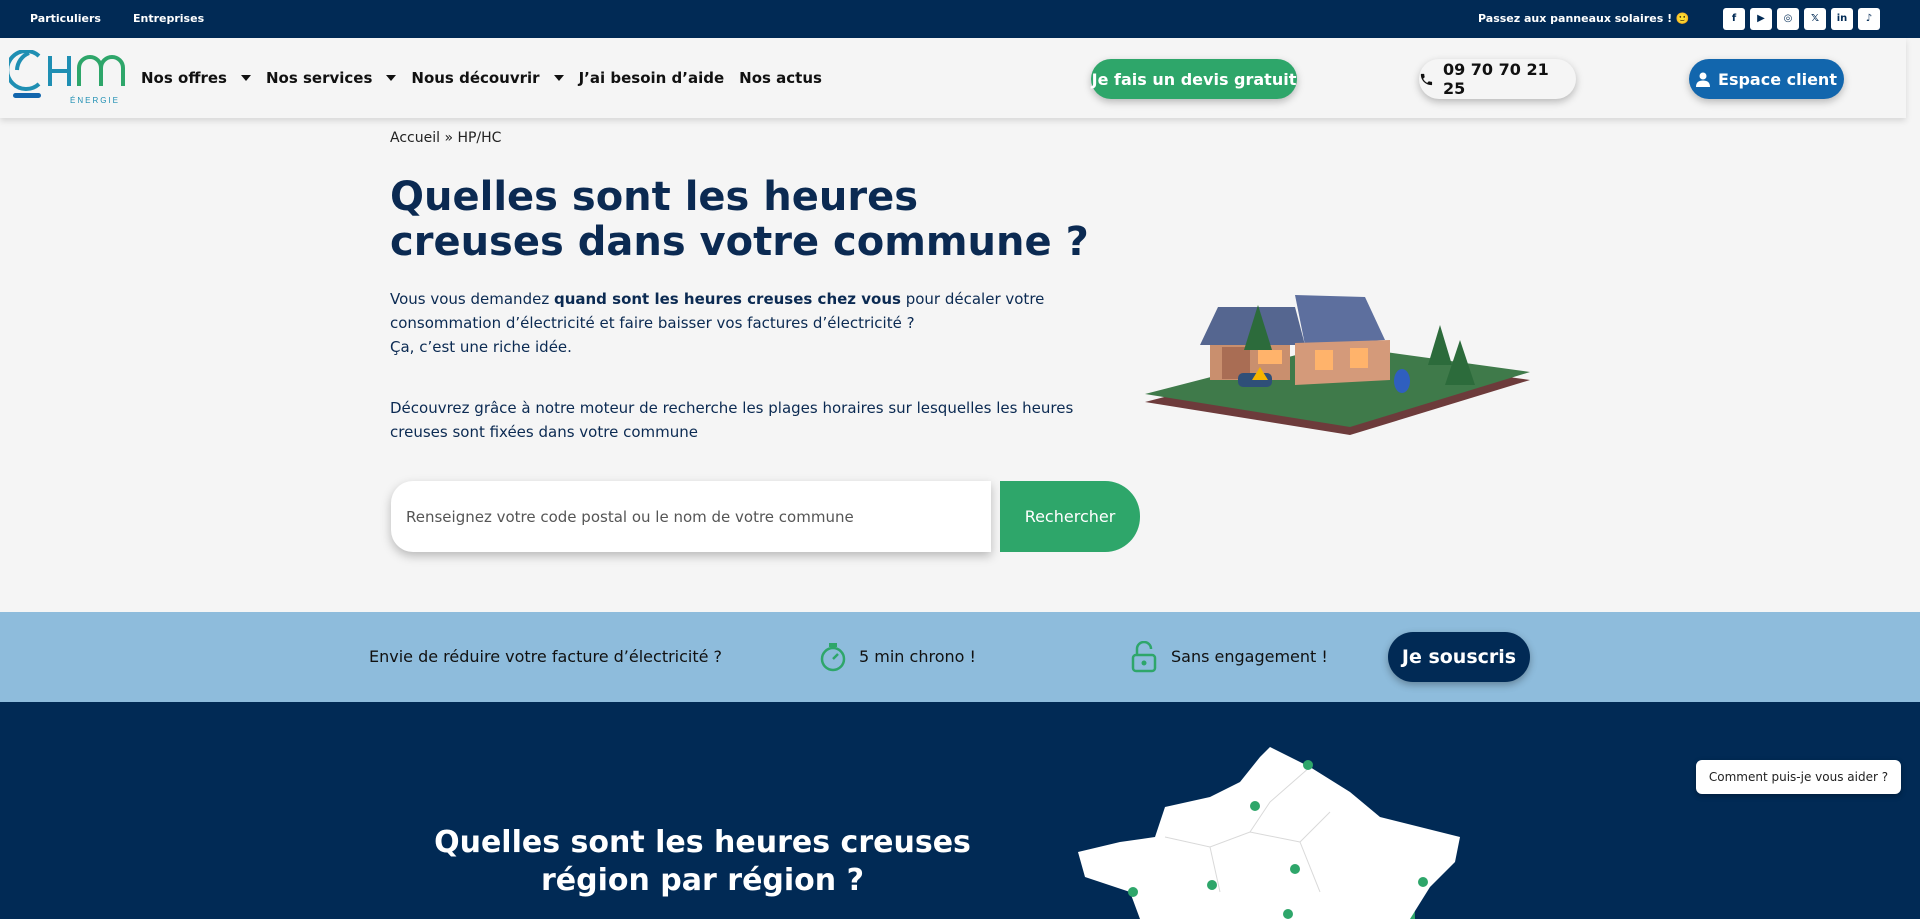 This screenshot has height=919, width=1920. I want to click on je-souscris-button: Je souscris, so click(1459, 657).